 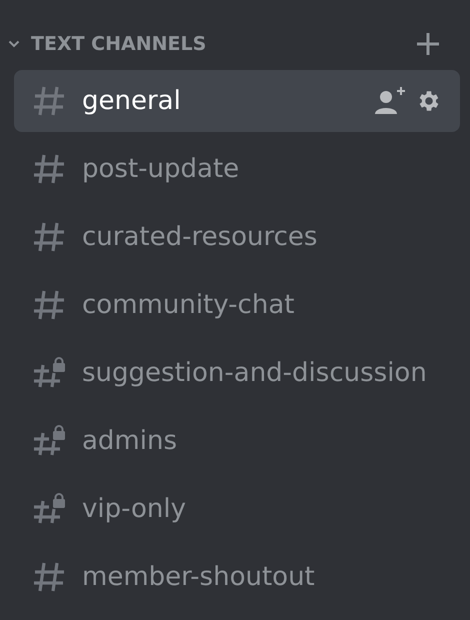 I want to click on channel-item: vip-only, so click(x=237, y=509).